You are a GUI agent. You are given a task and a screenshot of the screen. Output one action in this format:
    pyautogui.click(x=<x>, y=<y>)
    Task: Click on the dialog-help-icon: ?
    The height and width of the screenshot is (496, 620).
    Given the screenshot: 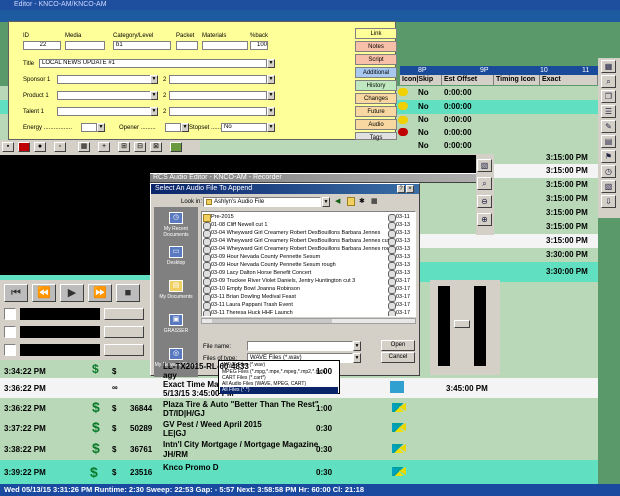 What is the action you would take?
    pyautogui.click(x=401, y=189)
    